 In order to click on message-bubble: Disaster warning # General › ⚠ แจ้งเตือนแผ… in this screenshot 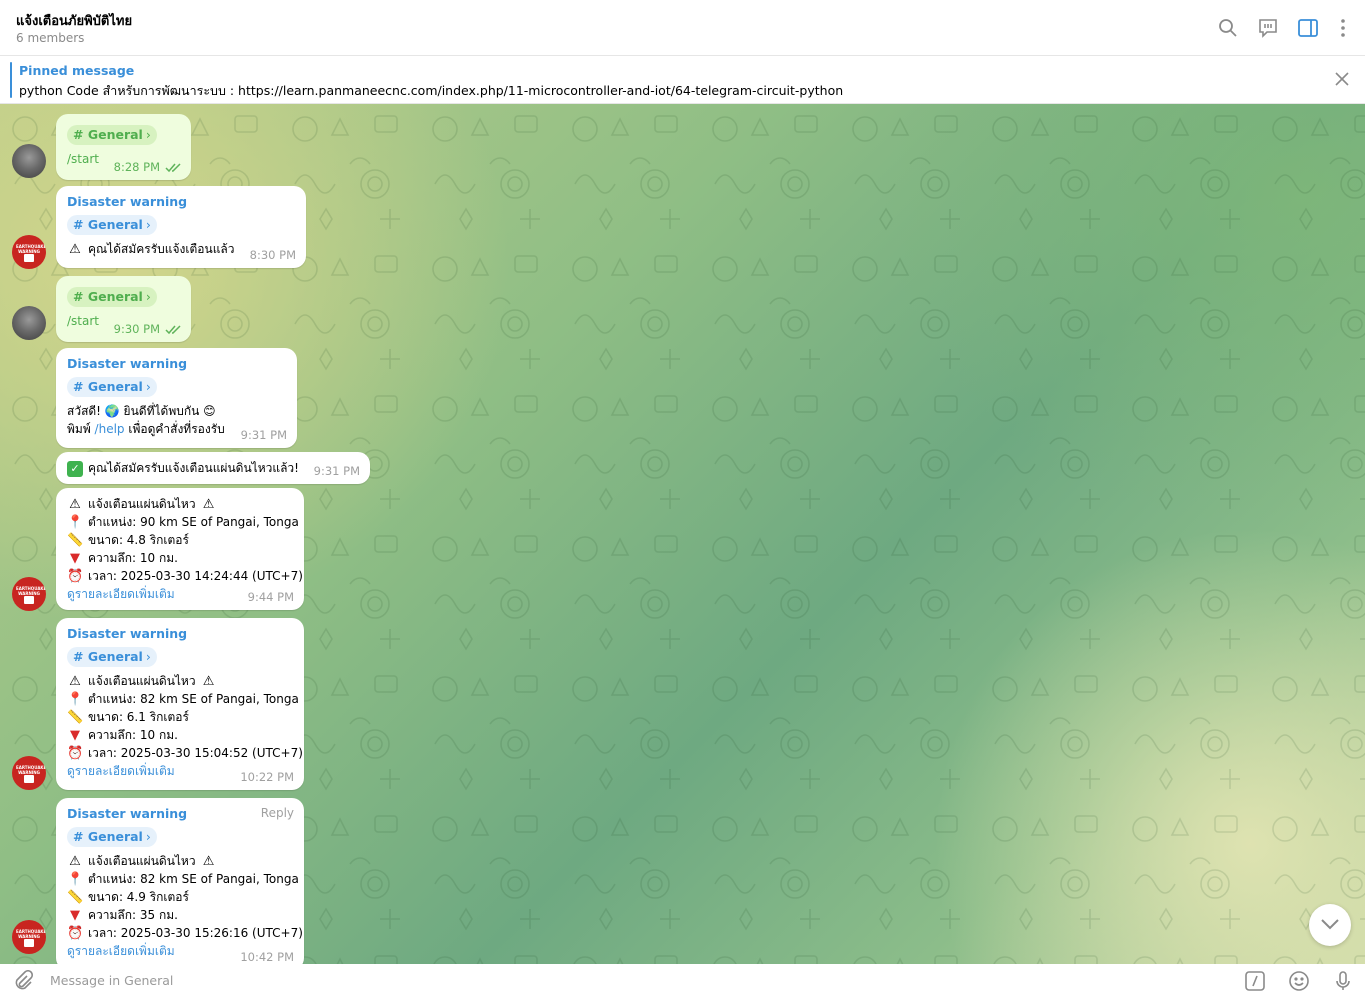, I will do `click(180, 704)`.